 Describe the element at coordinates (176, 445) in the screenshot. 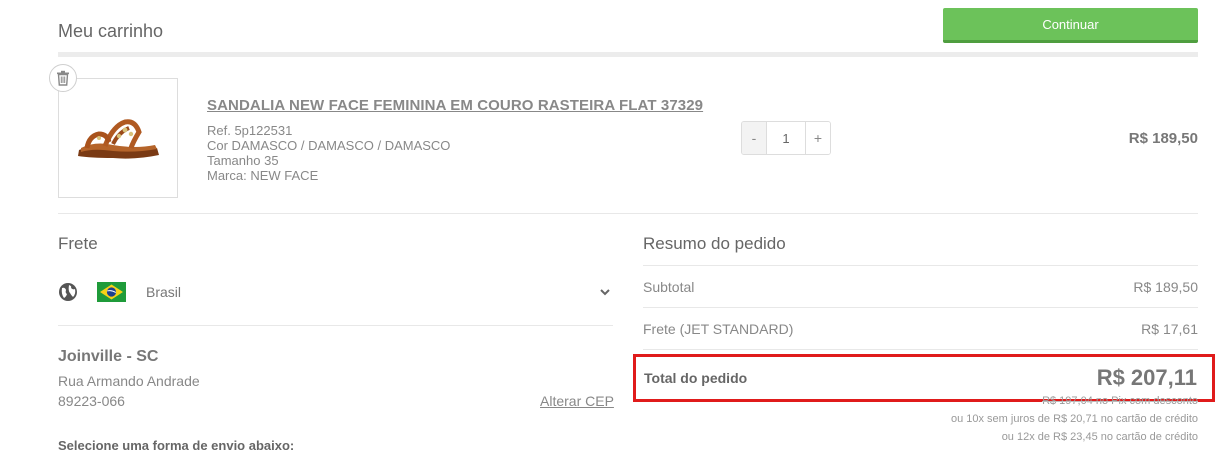

I see `shipping-method-prompt: Selecione uma forma de envio abaixo:` at that location.